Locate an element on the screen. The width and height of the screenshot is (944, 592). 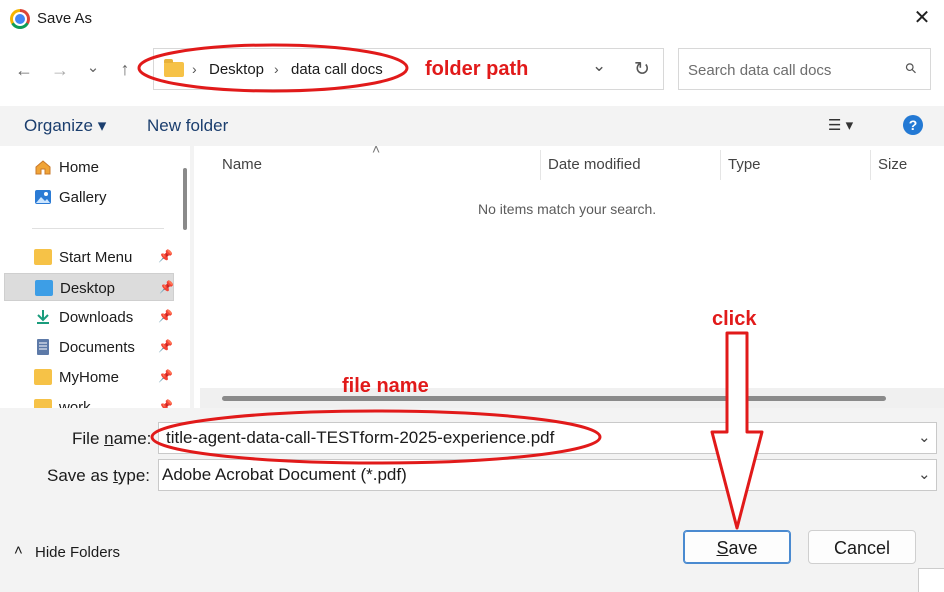
sidebar-item-label: Documents is located at coordinates (97, 347).